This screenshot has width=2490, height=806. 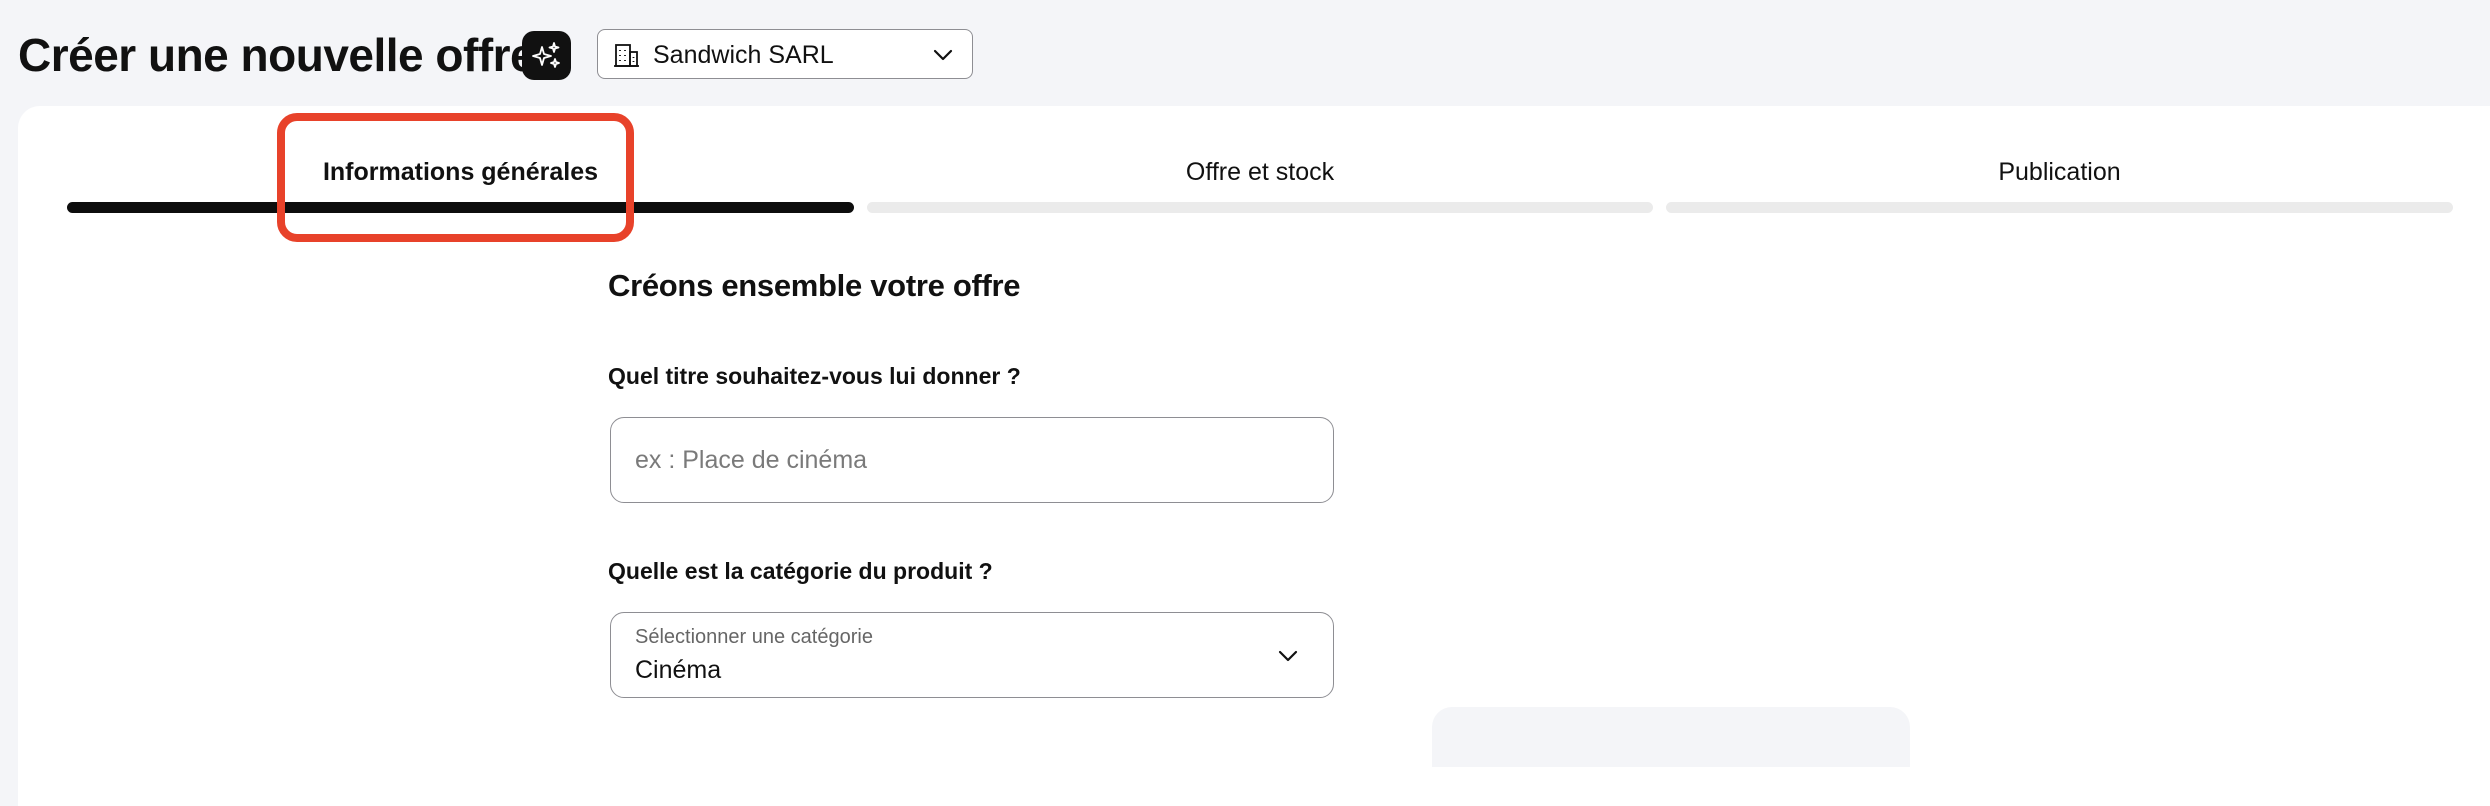 I want to click on annotation-highlight, so click(x=455, y=177).